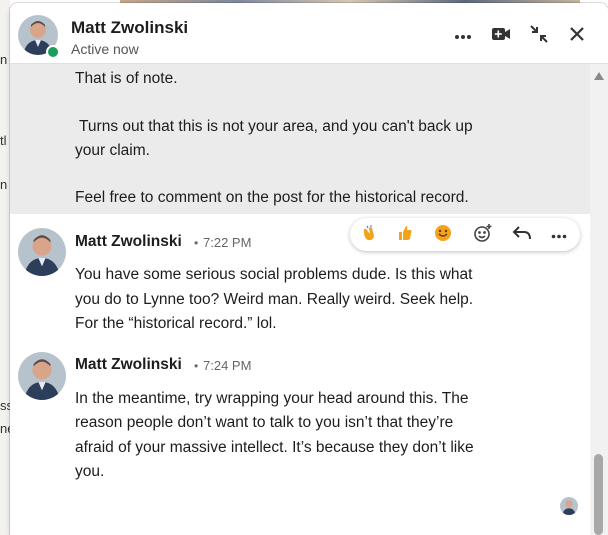 This screenshot has width=608, height=535. What do you see at coordinates (5, 267) in the screenshot?
I see `background-page` at bounding box center [5, 267].